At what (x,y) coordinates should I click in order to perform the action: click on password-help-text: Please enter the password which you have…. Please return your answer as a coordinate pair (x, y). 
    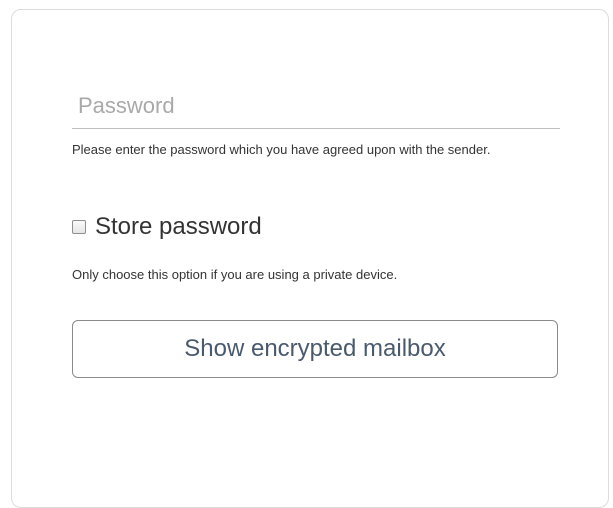
    Looking at the image, I should click on (281, 149).